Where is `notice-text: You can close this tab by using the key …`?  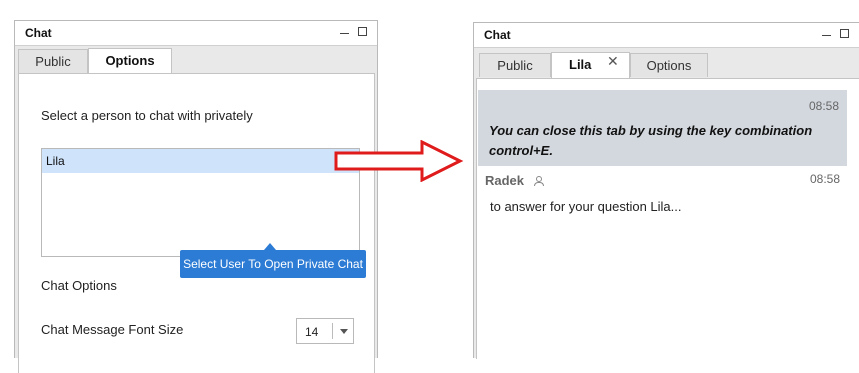 notice-text: You can close this tab by using the key … is located at coordinates (651, 140).